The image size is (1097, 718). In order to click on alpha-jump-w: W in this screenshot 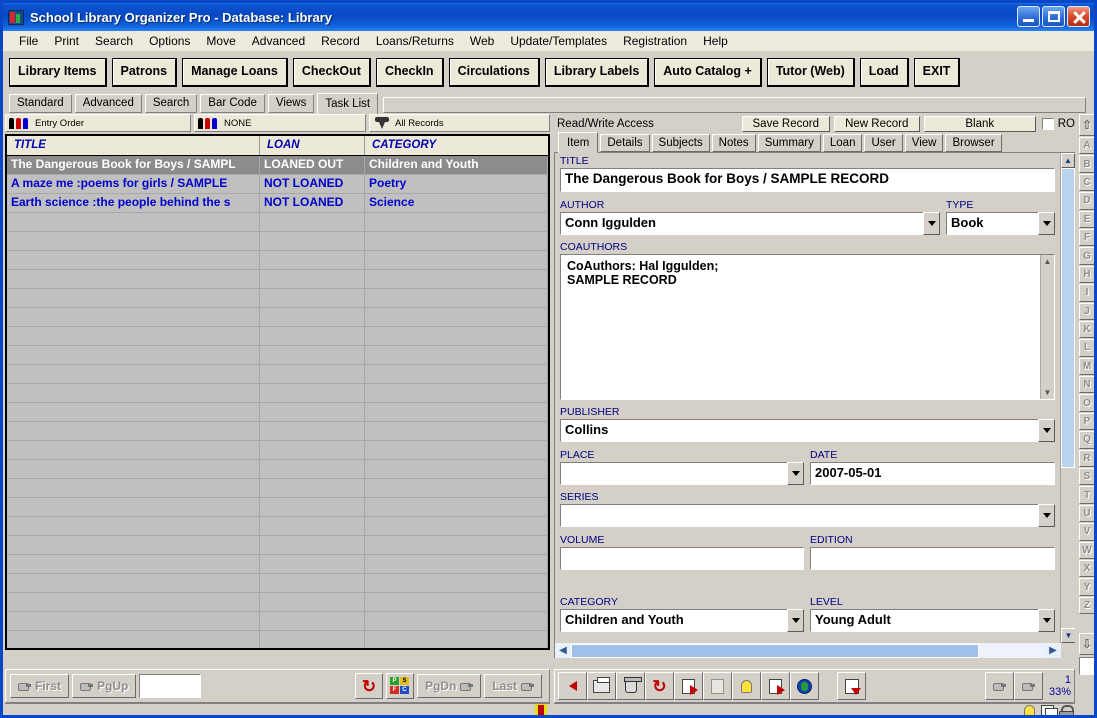, I will do `click(1086, 550)`.